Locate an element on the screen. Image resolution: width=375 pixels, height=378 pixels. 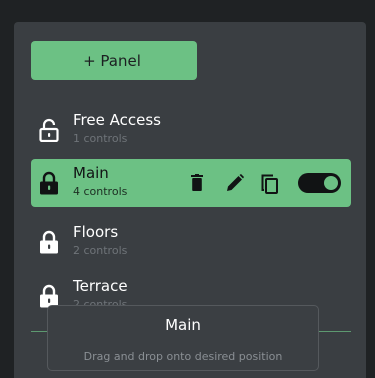
panel-item-main: Main 4 controls is located at coordinates (191, 183).